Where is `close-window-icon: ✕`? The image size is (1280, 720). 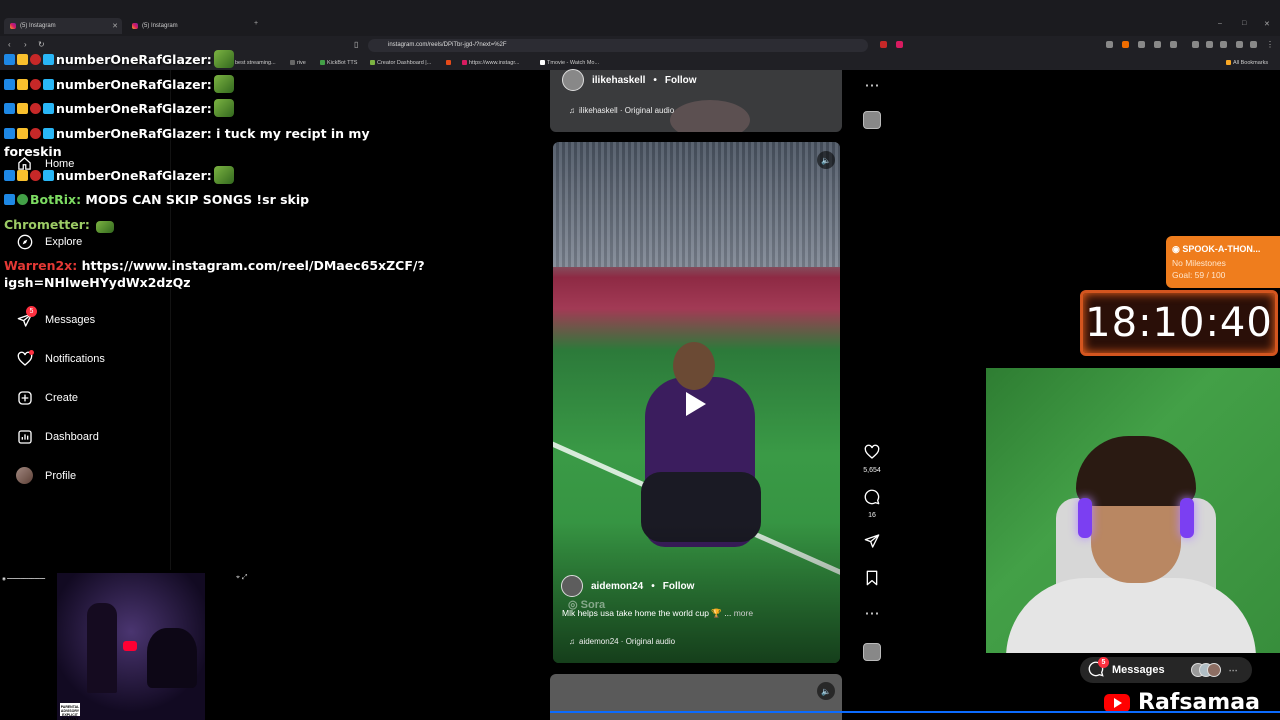 close-window-icon: ✕ is located at coordinates (1267, 24).